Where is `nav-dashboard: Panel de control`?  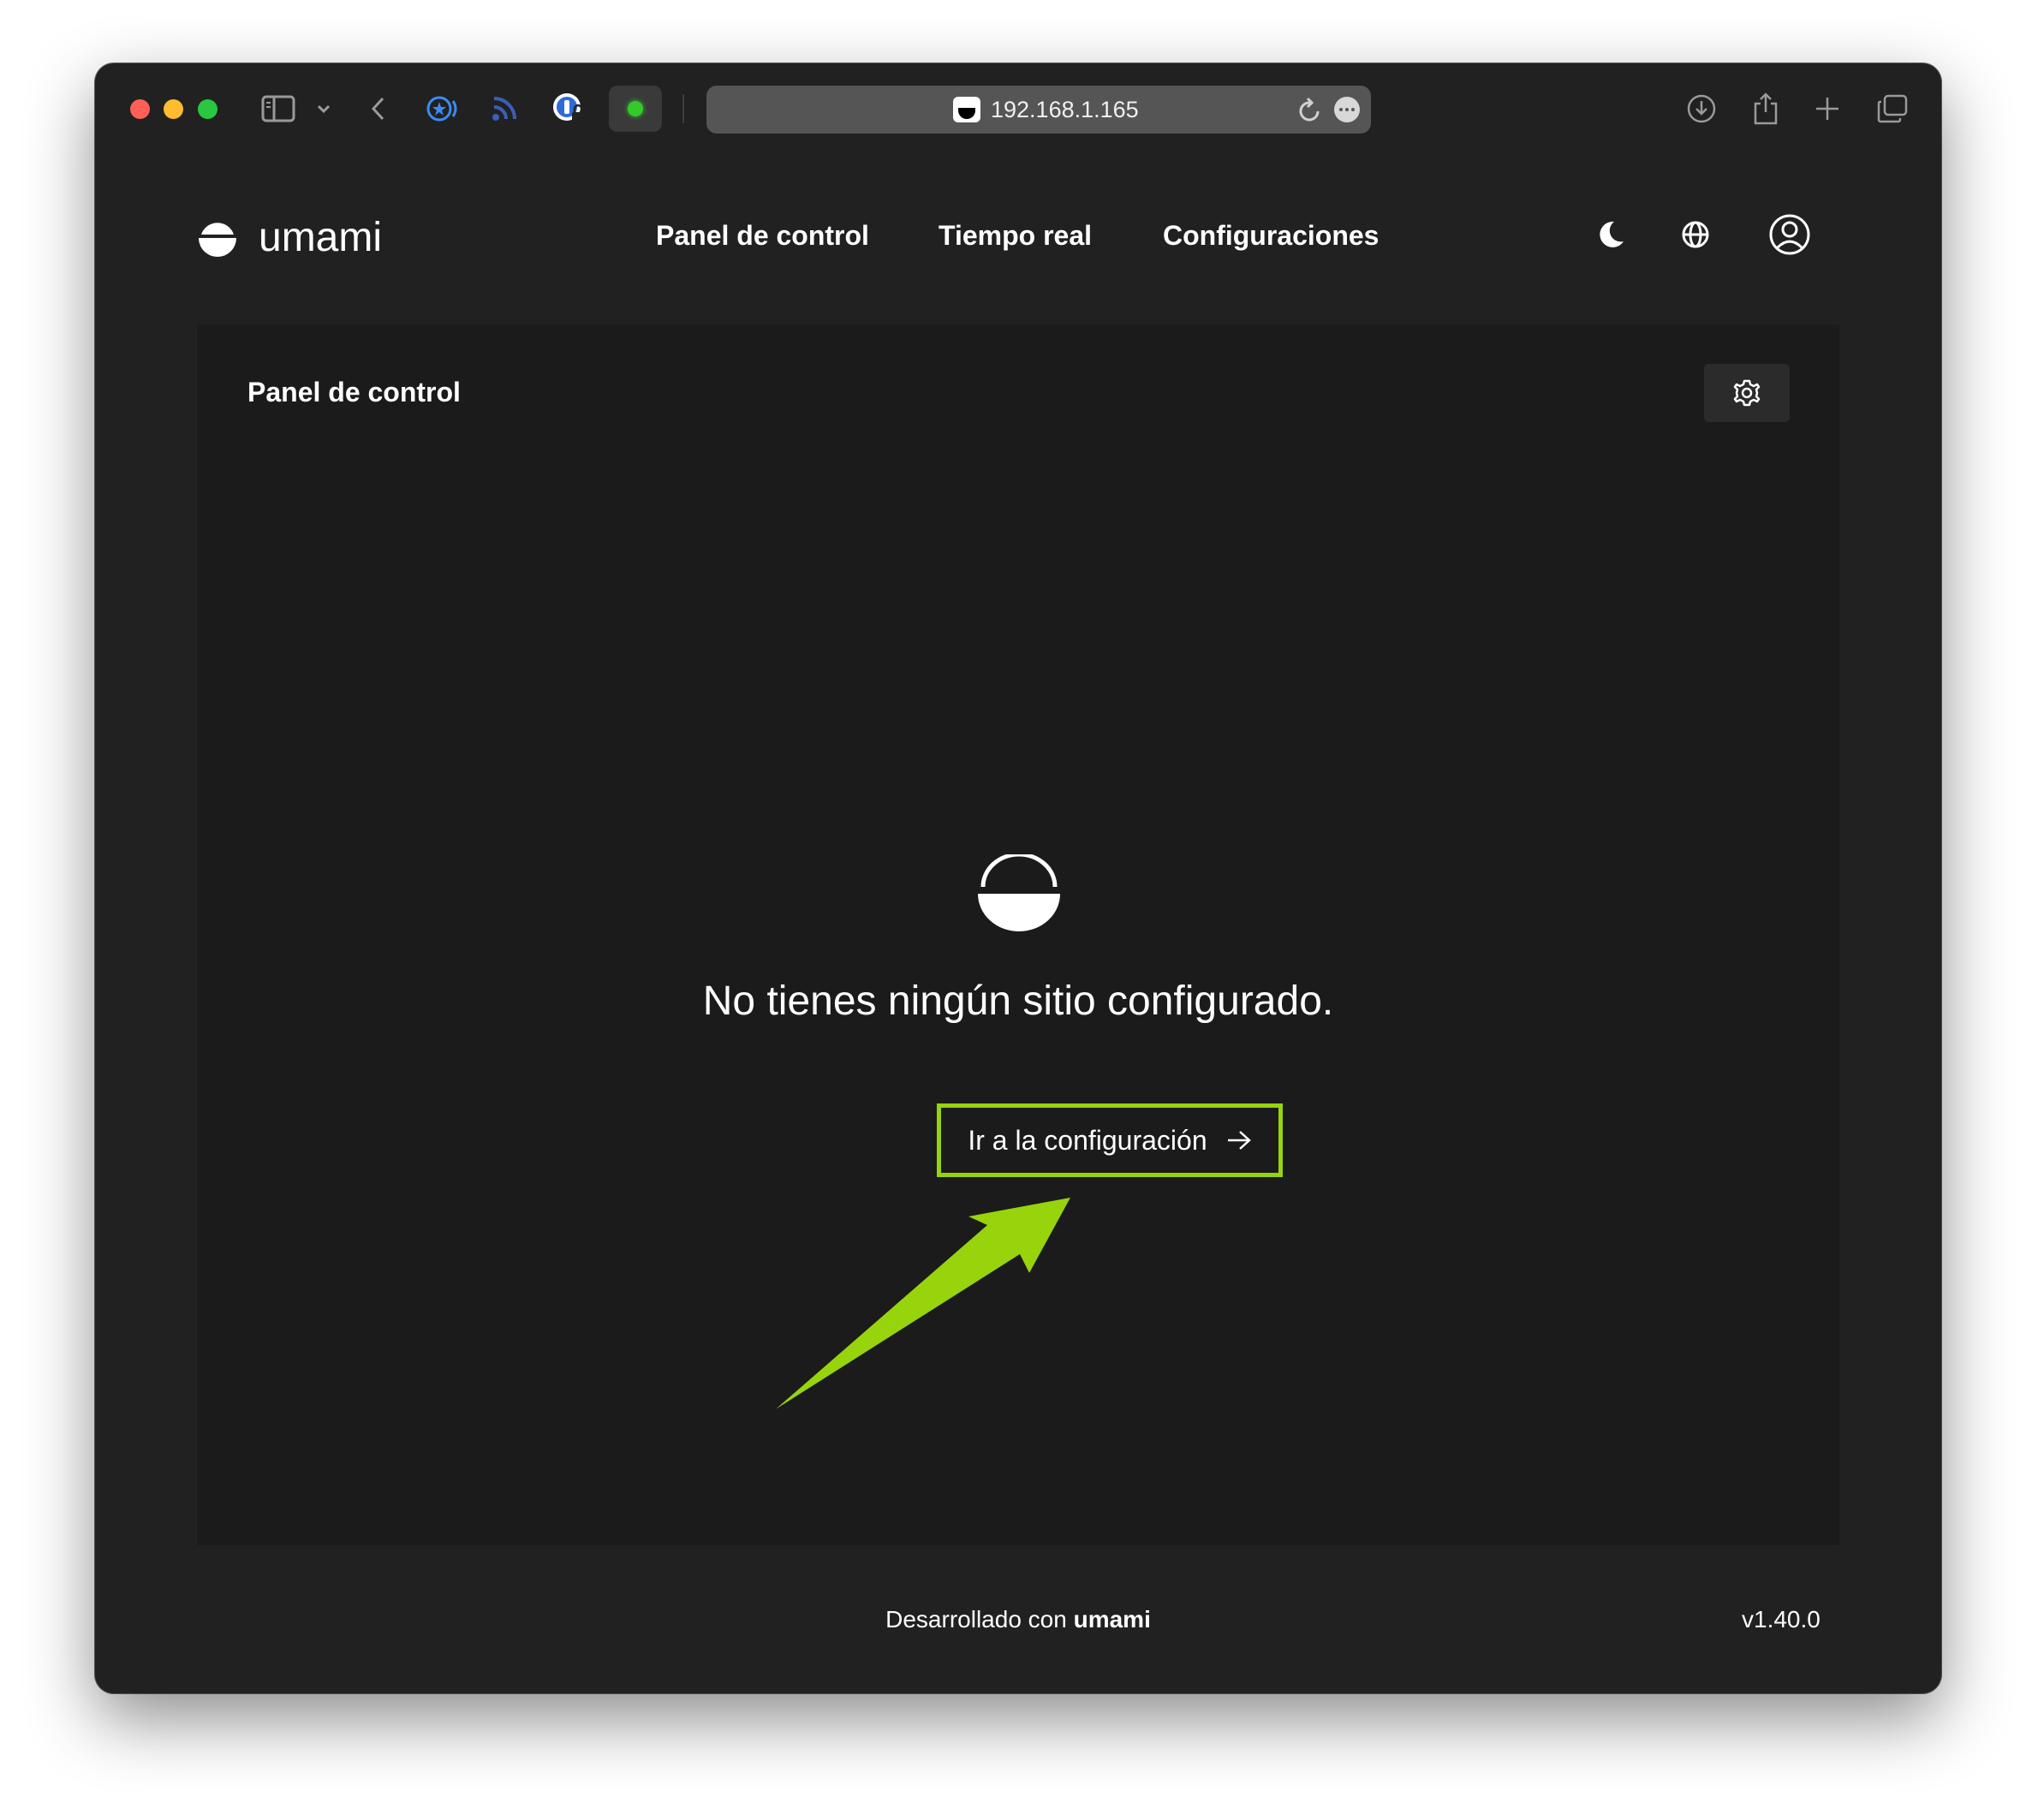 nav-dashboard: Panel de control is located at coordinates (762, 236).